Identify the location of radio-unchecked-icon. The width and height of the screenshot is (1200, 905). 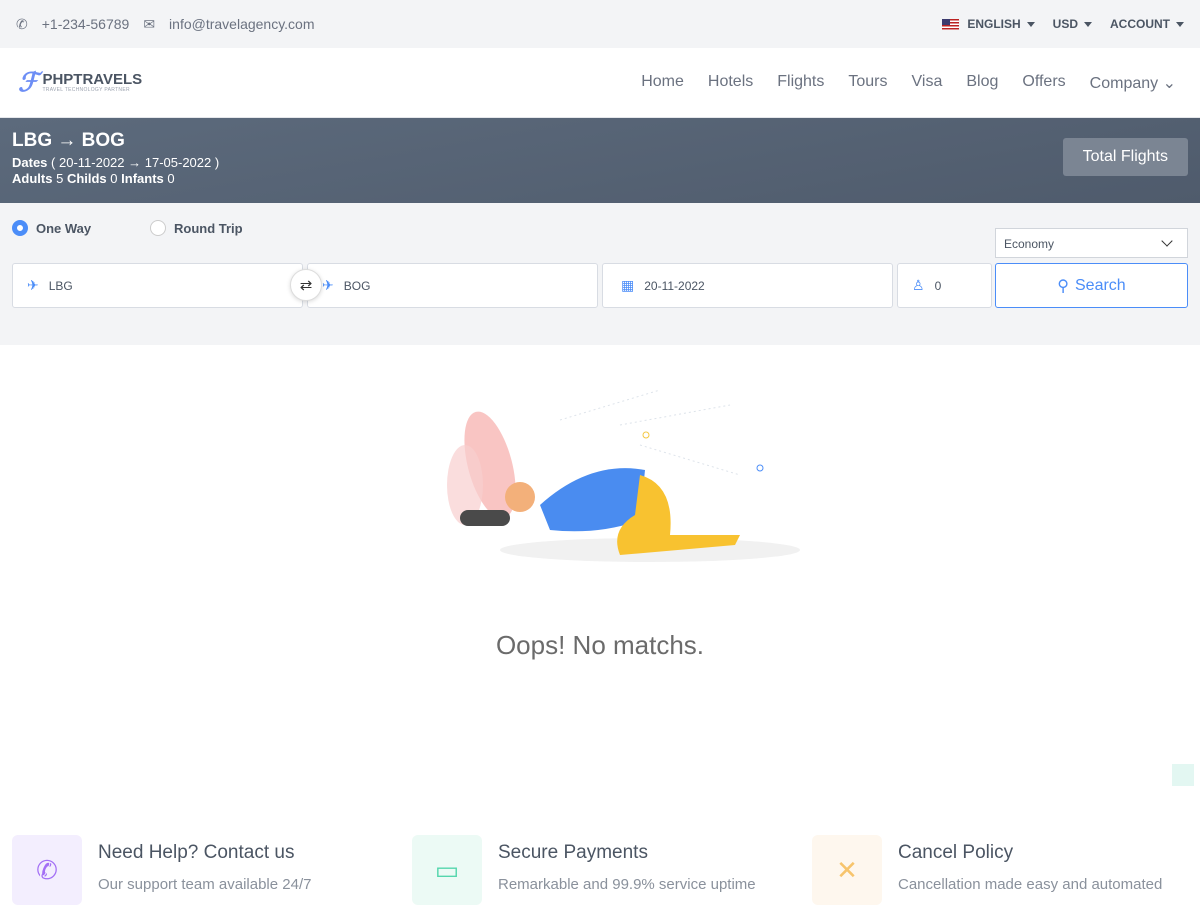
(158, 228).